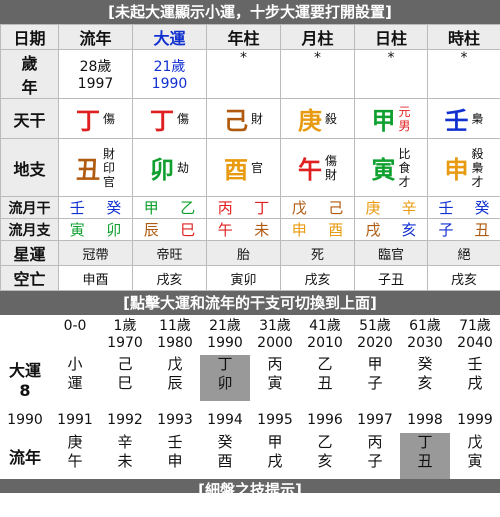 The image size is (500, 517). I want to click on liunian-ganzhi: 庚午, so click(75, 456).